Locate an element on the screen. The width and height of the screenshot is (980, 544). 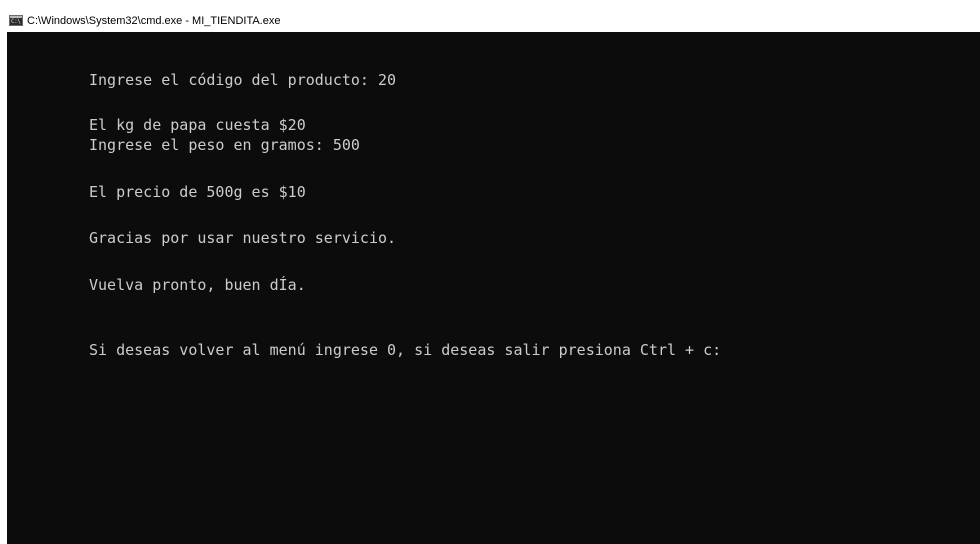
console-line-price-per-kg: El kg de papa cuesta $20 is located at coordinates (197, 125).